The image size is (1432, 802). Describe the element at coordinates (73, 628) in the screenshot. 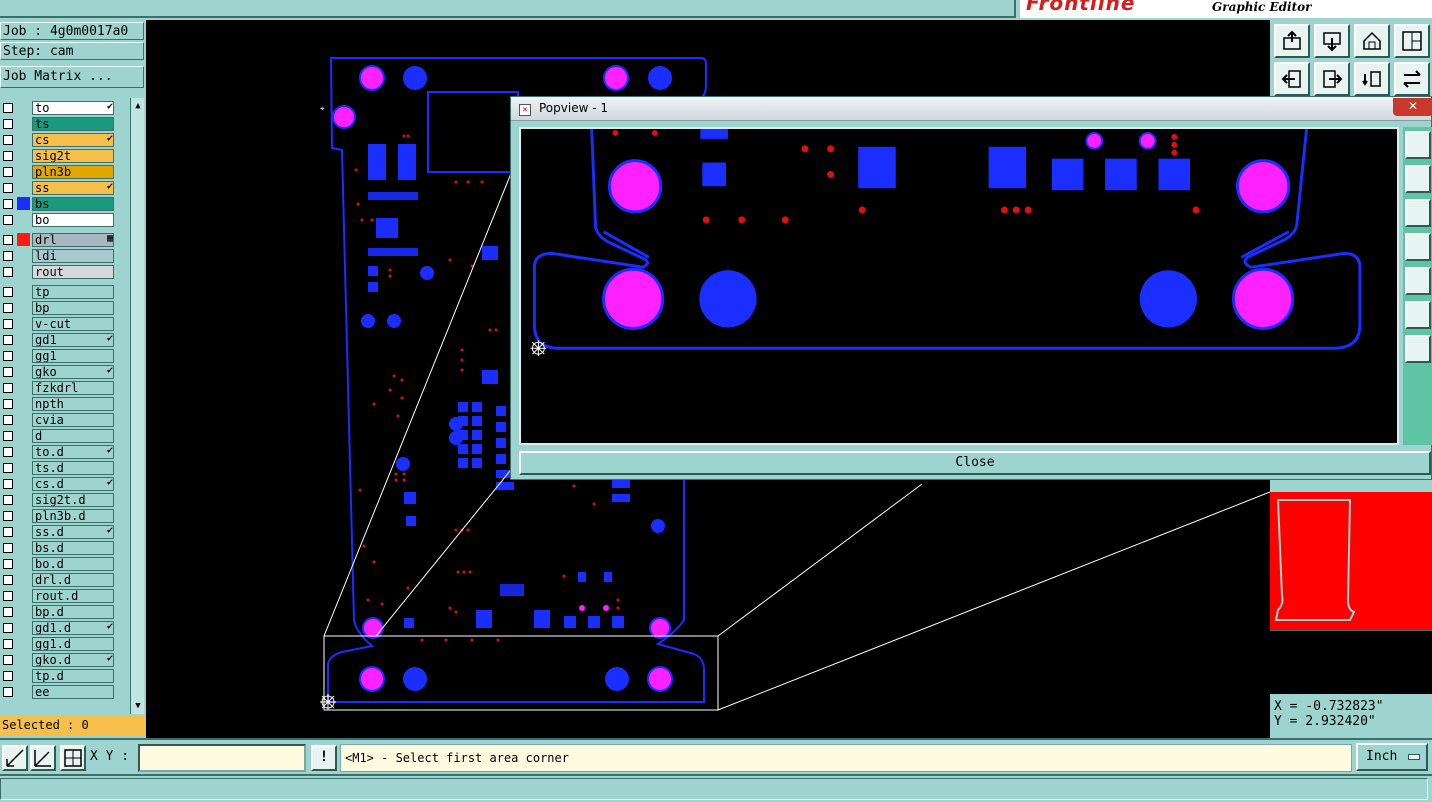

I see `layer-name: gd1.d` at that location.